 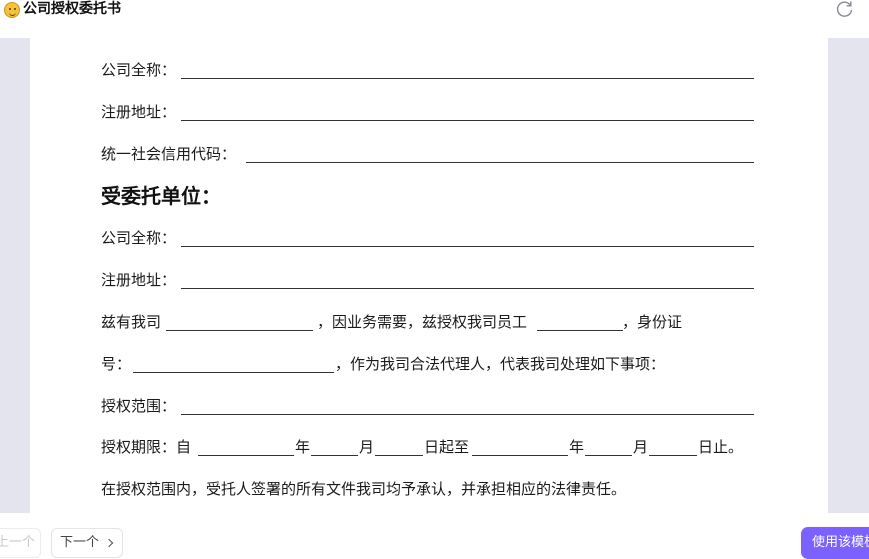 I want to click on principal-address-blank, so click(x=467, y=120).